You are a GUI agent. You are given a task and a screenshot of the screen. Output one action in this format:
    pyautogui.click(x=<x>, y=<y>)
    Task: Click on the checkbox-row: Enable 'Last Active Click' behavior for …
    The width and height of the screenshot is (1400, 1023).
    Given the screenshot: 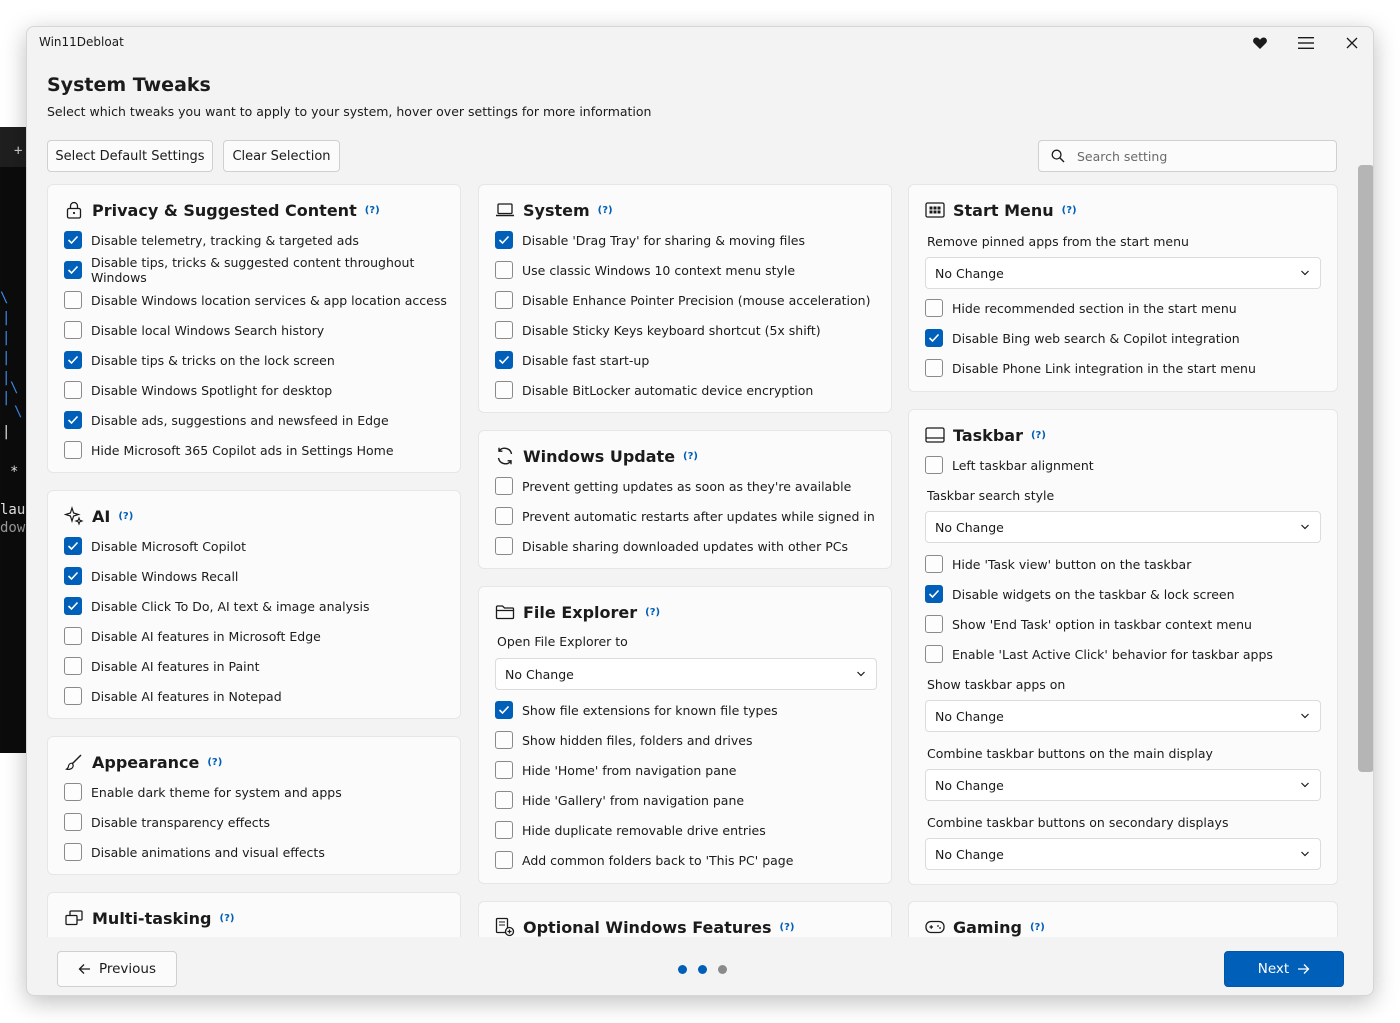 What is the action you would take?
    pyautogui.click(x=1099, y=654)
    